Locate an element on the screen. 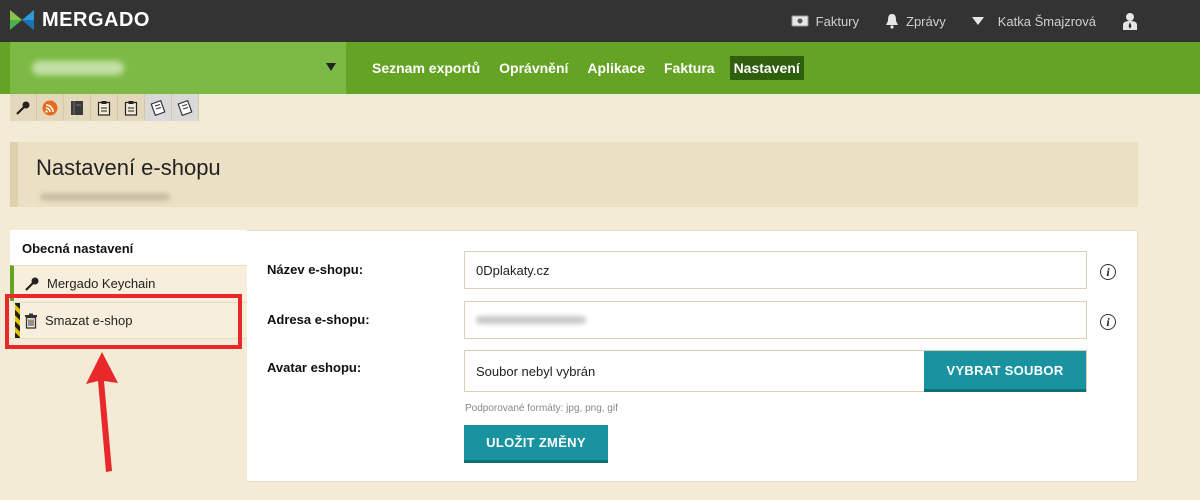 This screenshot has height=500, width=1200. sidebar-item-delete-eshop: Smazat e-shop is located at coordinates (128, 320).